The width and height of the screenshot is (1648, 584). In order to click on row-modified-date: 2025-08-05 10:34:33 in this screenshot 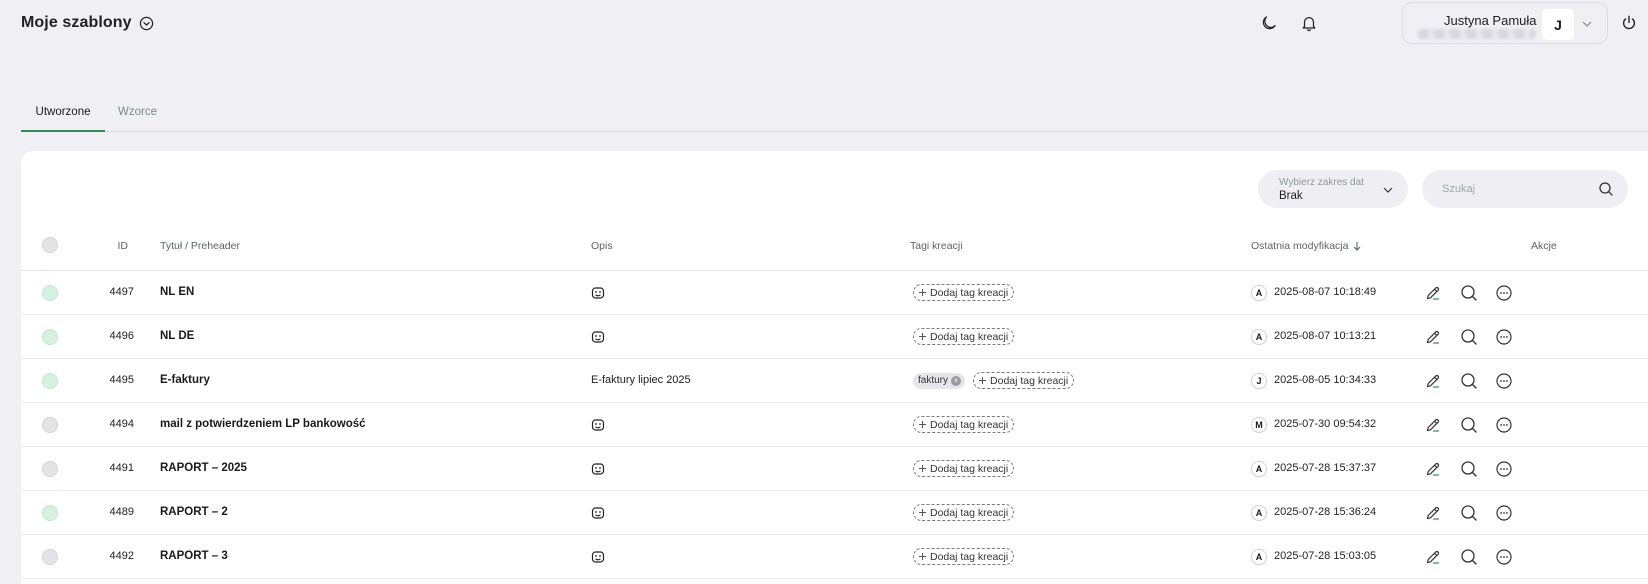, I will do `click(1325, 380)`.